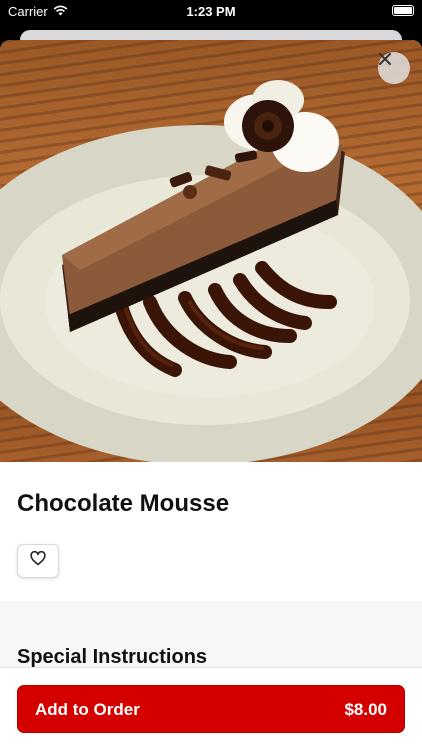 This screenshot has height=750, width=422. Describe the element at coordinates (365, 709) in the screenshot. I see `item-price: $8.00` at that location.